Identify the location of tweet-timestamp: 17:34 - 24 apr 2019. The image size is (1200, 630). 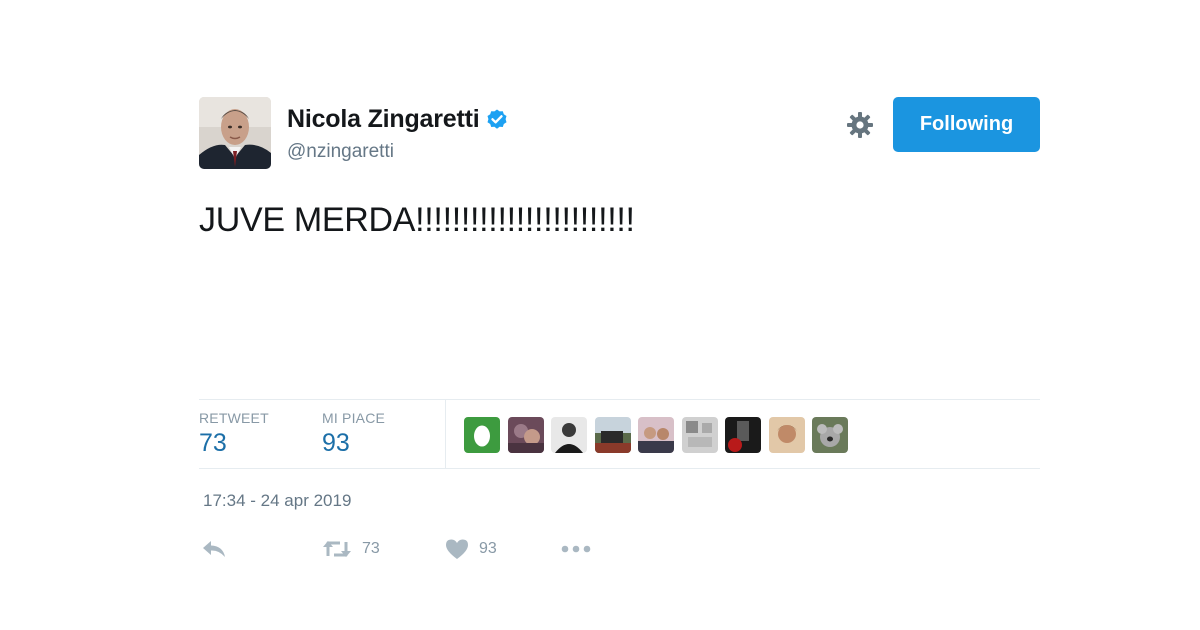
(277, 501).